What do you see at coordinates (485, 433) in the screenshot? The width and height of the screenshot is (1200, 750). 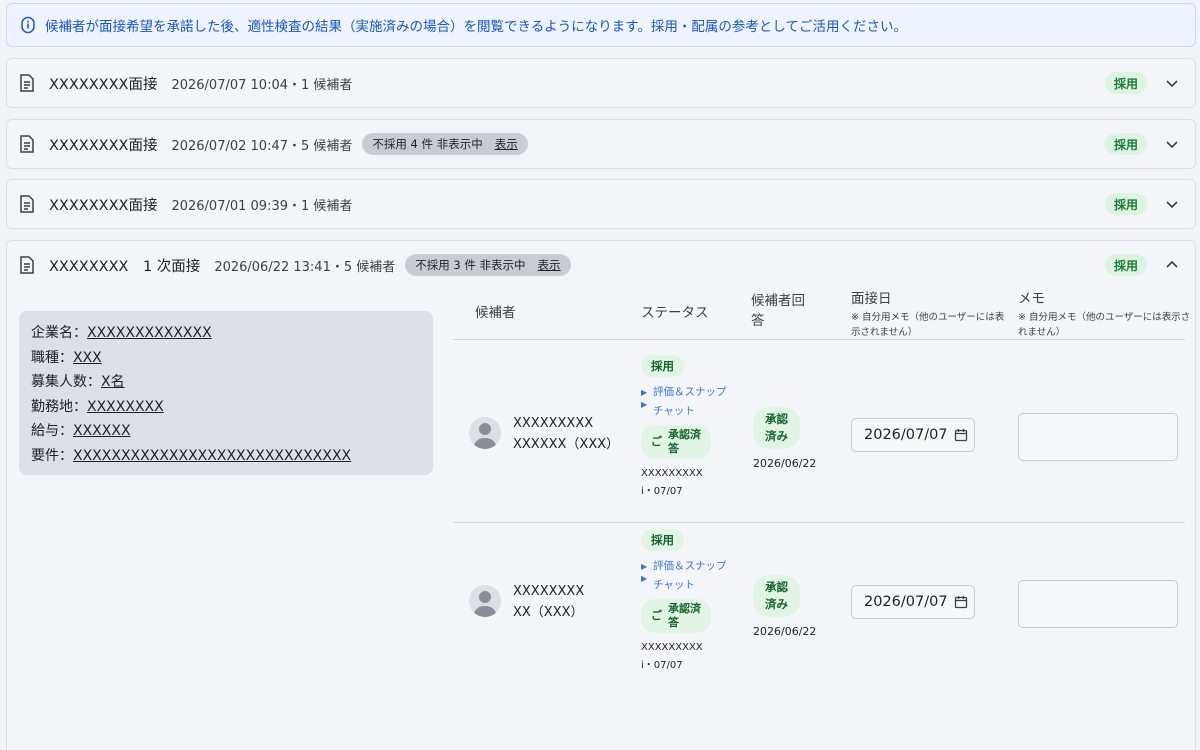 I see `avatar` at bounding box center [485, 433].